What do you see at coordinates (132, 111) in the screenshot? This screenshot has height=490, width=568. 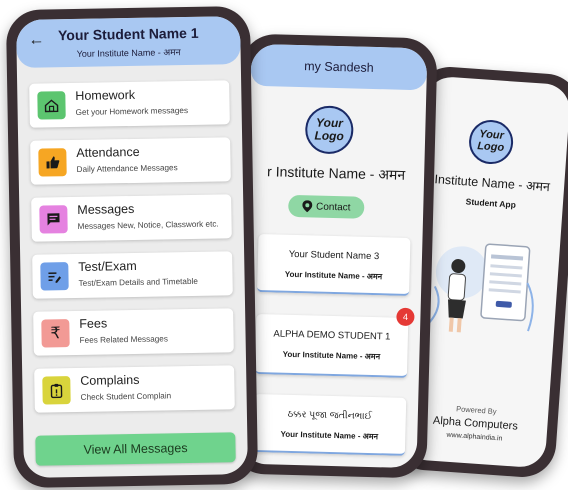 I see `menu-item-desc: Get your Homework messages` at bounding box center [132, 111].